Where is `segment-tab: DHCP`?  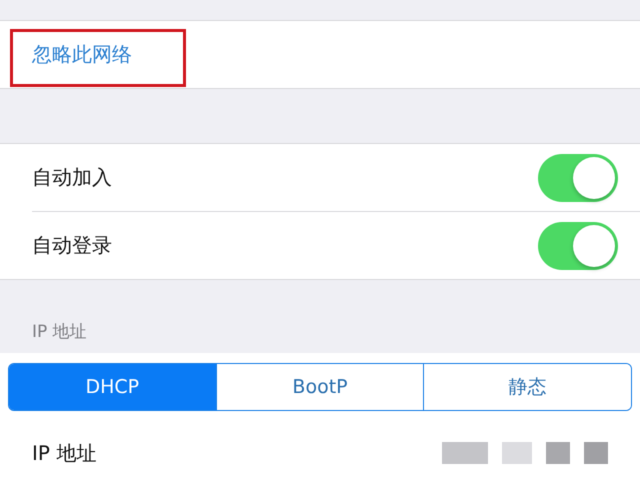 segment-tab: DHCP is located at coordinates (112, 387).